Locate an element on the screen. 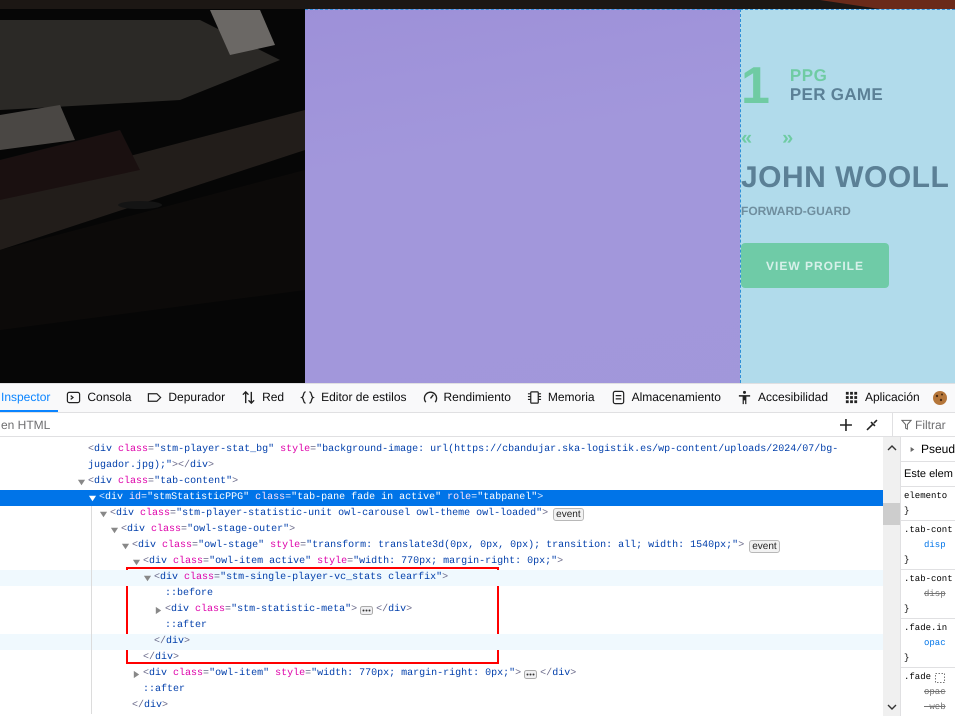  cookie-icon is located at coordinates (940, 398).